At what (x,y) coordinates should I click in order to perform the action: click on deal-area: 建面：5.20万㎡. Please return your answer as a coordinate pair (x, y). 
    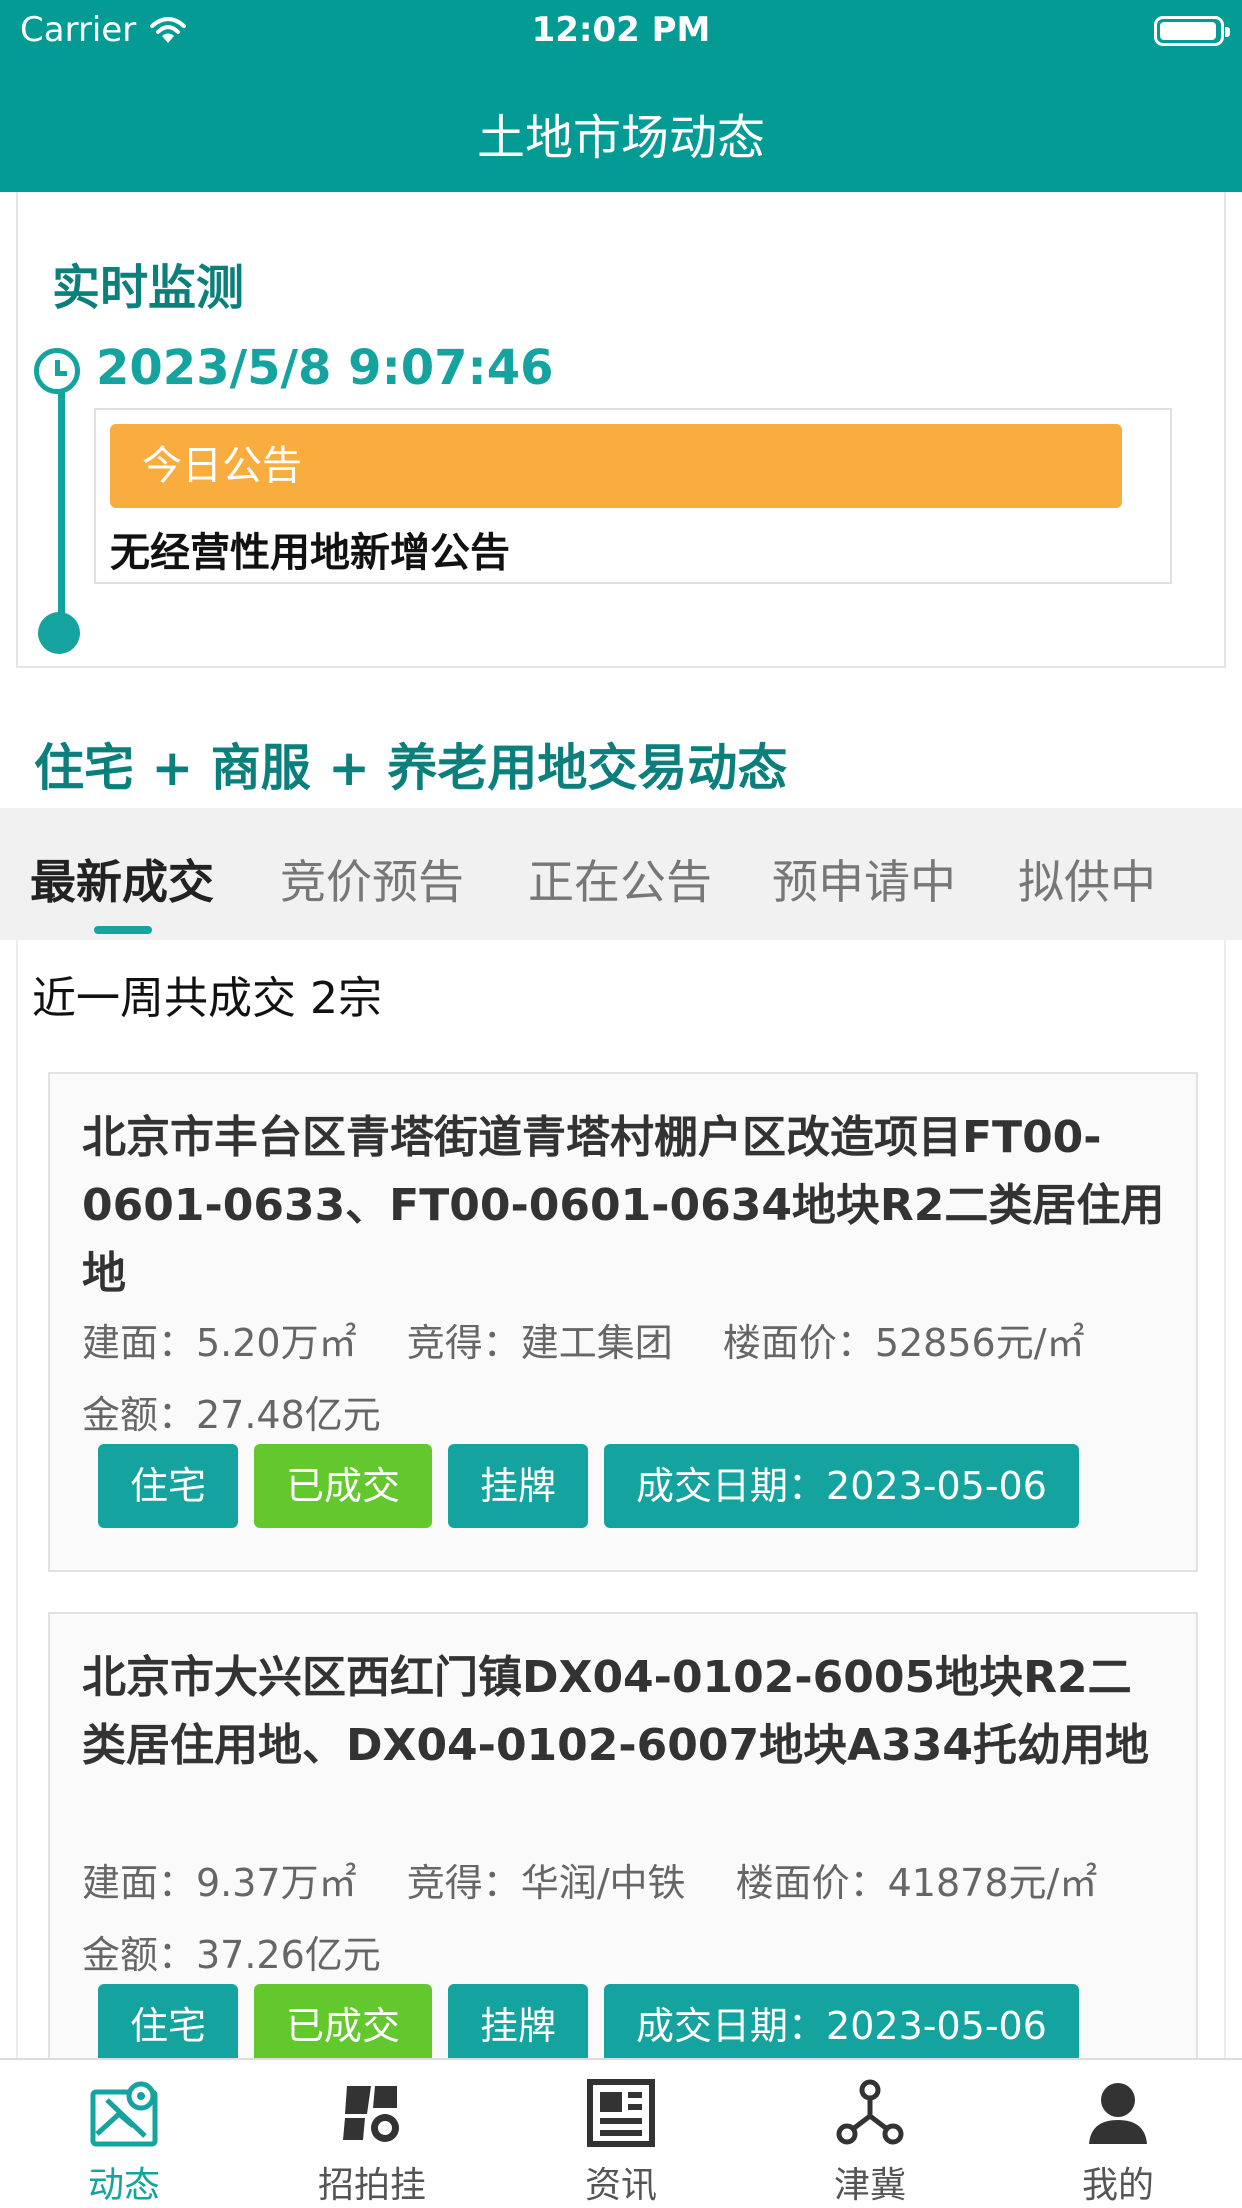
    Looking at the image, I should click on (219, 1343).